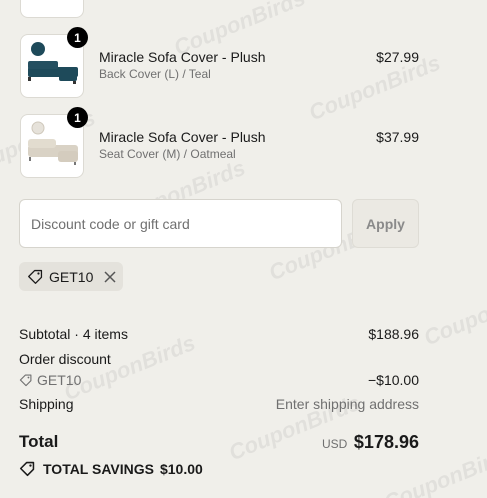 This screenshot has width=487, height=498. What do you see at coordinates (347, 404) in the screenshot?
I see `shipping-value: Enter shipping address` at bounding box center [347, 404].